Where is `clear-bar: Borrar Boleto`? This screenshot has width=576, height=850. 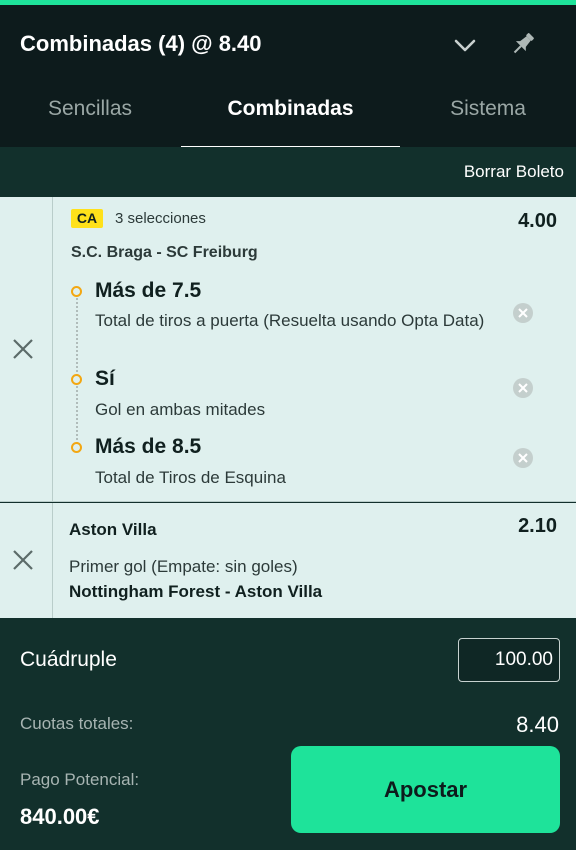
clear-bar: Borrar Boleto is located at coordinates (288, 172).